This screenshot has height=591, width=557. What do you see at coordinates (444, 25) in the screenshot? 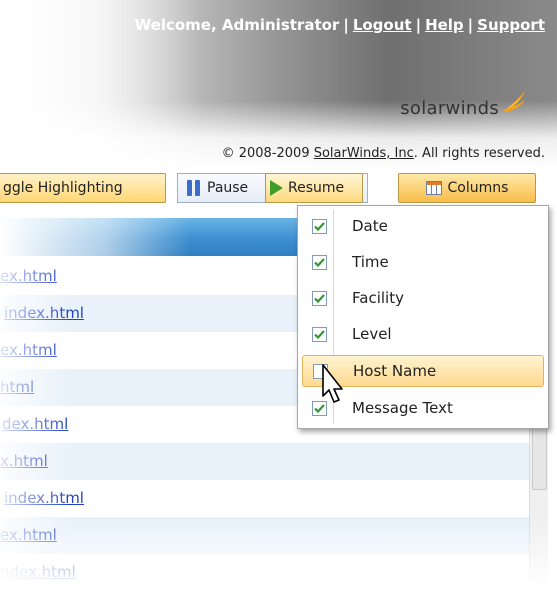
I see `help-link: Help` at bounding box center [444, 25].